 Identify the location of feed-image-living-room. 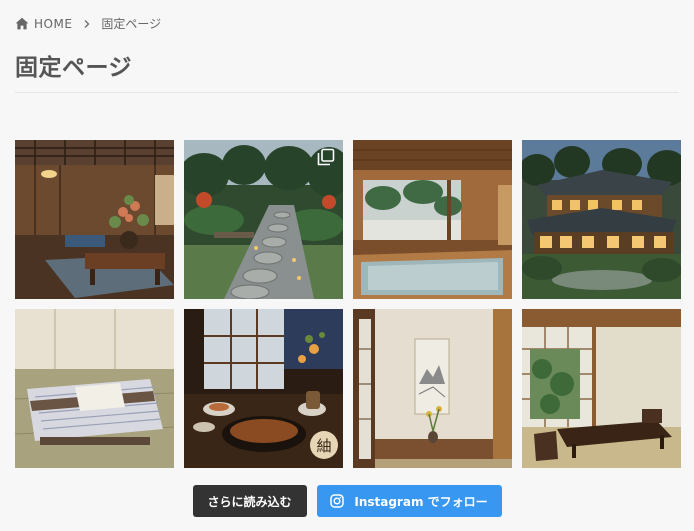
(94, 219).